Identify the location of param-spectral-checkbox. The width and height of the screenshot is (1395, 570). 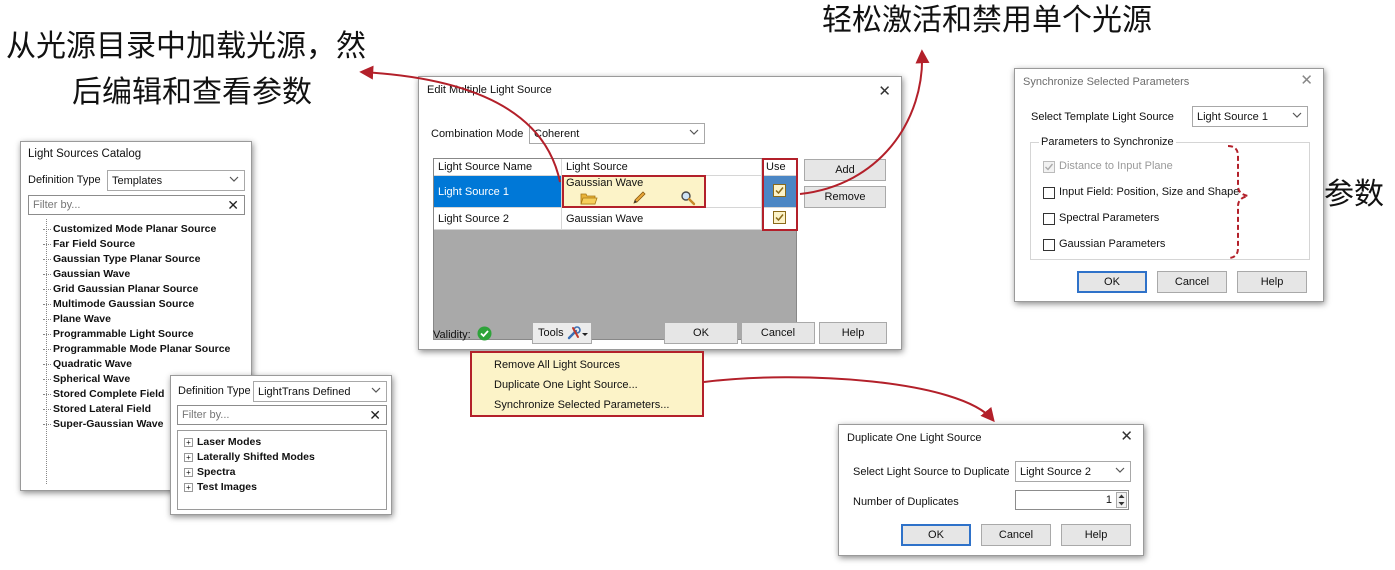
(1049, 219).